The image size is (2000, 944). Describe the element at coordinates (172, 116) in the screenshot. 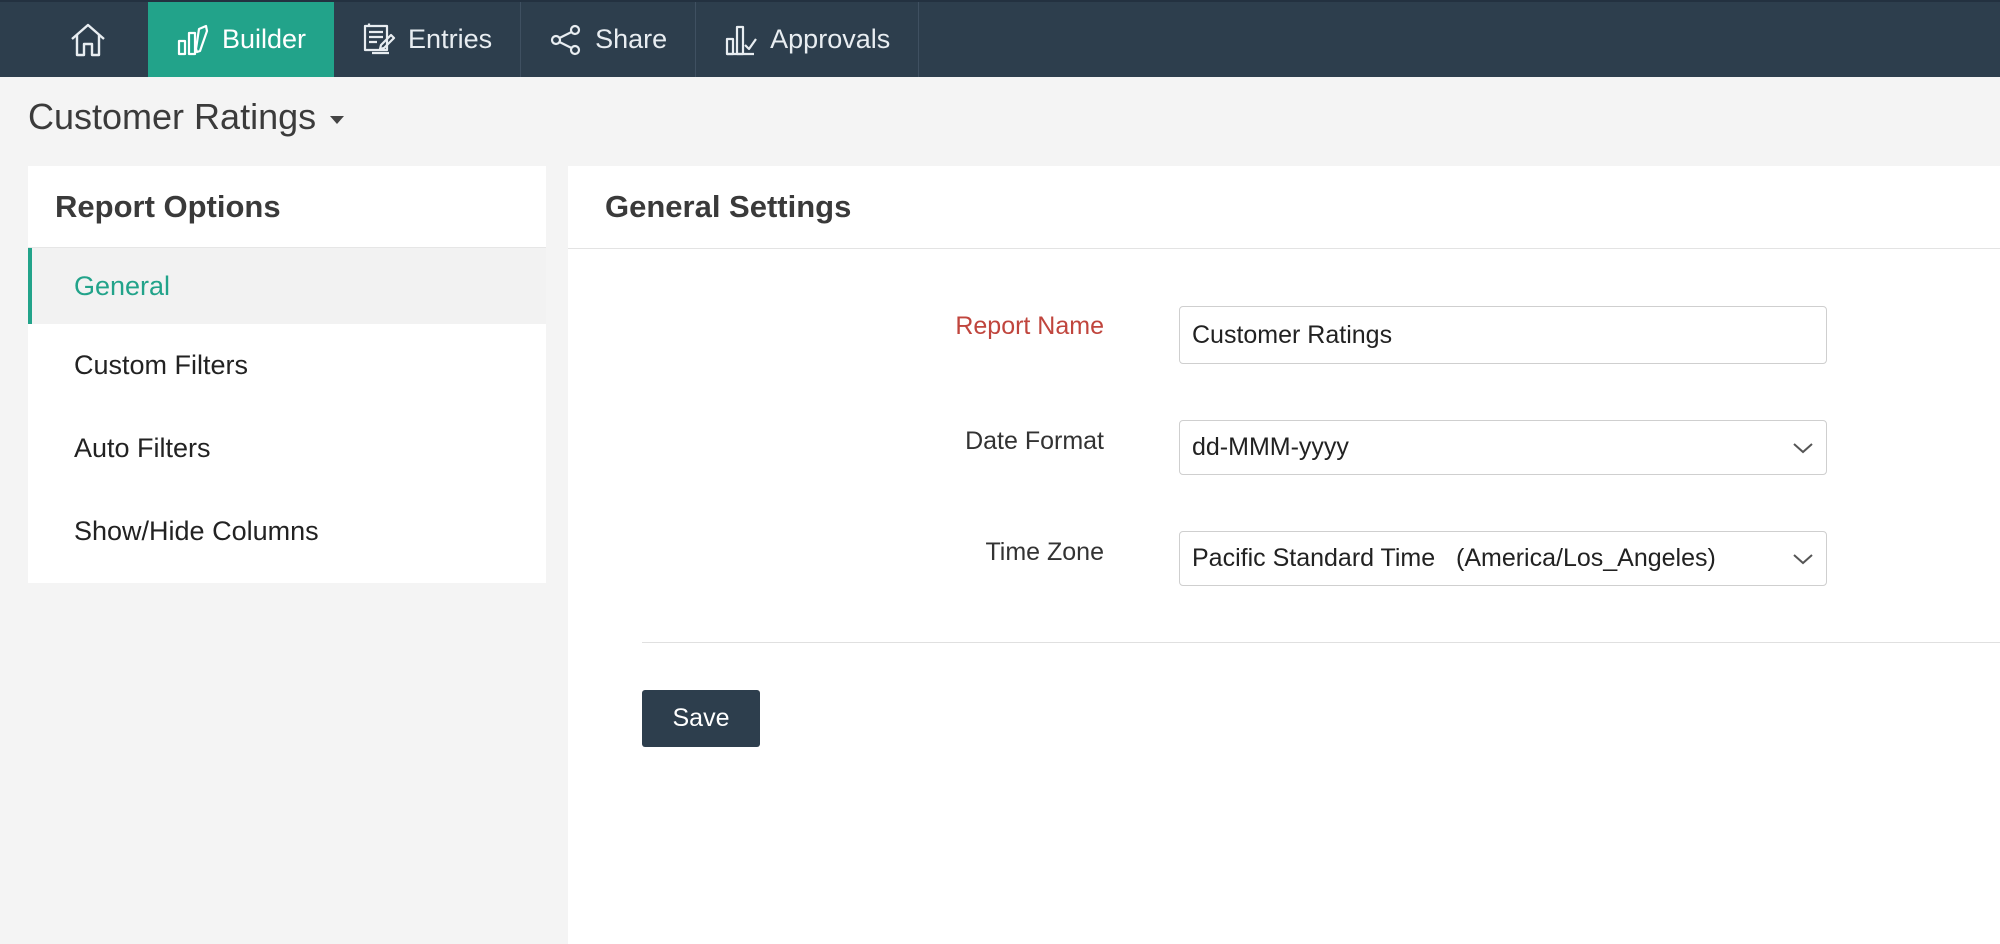

I see `report-title: Customer Ratings` at that location.